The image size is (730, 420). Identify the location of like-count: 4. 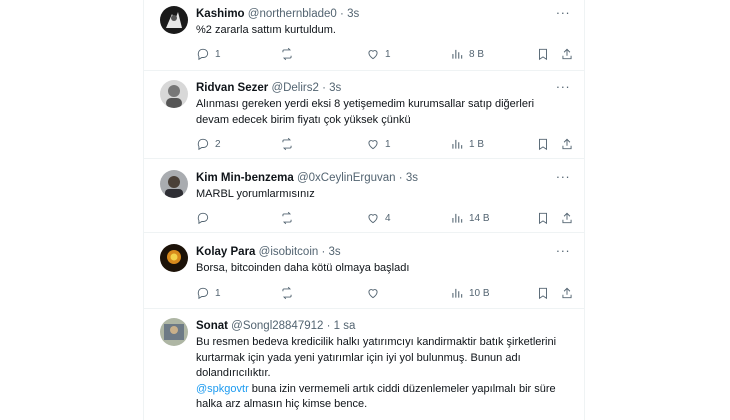
(388, 218).